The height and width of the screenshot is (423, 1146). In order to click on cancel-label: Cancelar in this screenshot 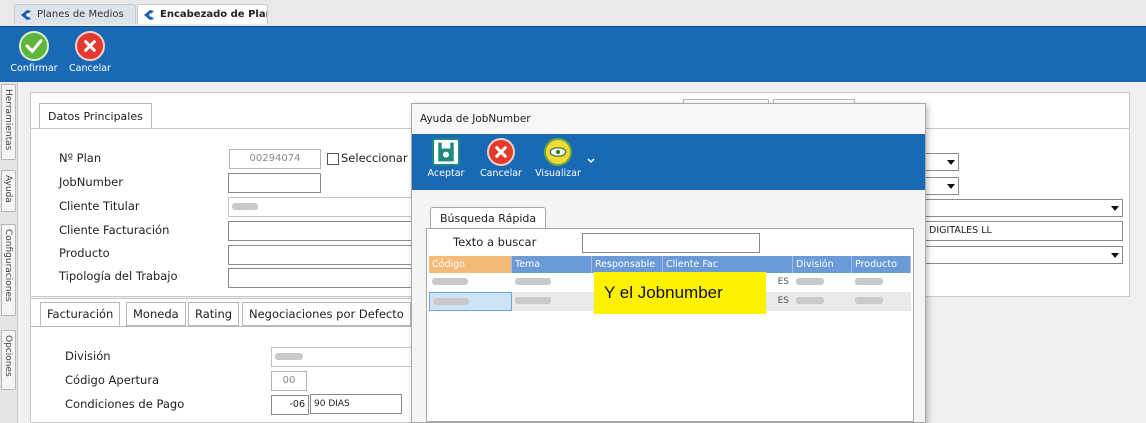, I will do `click(90, 68)`.